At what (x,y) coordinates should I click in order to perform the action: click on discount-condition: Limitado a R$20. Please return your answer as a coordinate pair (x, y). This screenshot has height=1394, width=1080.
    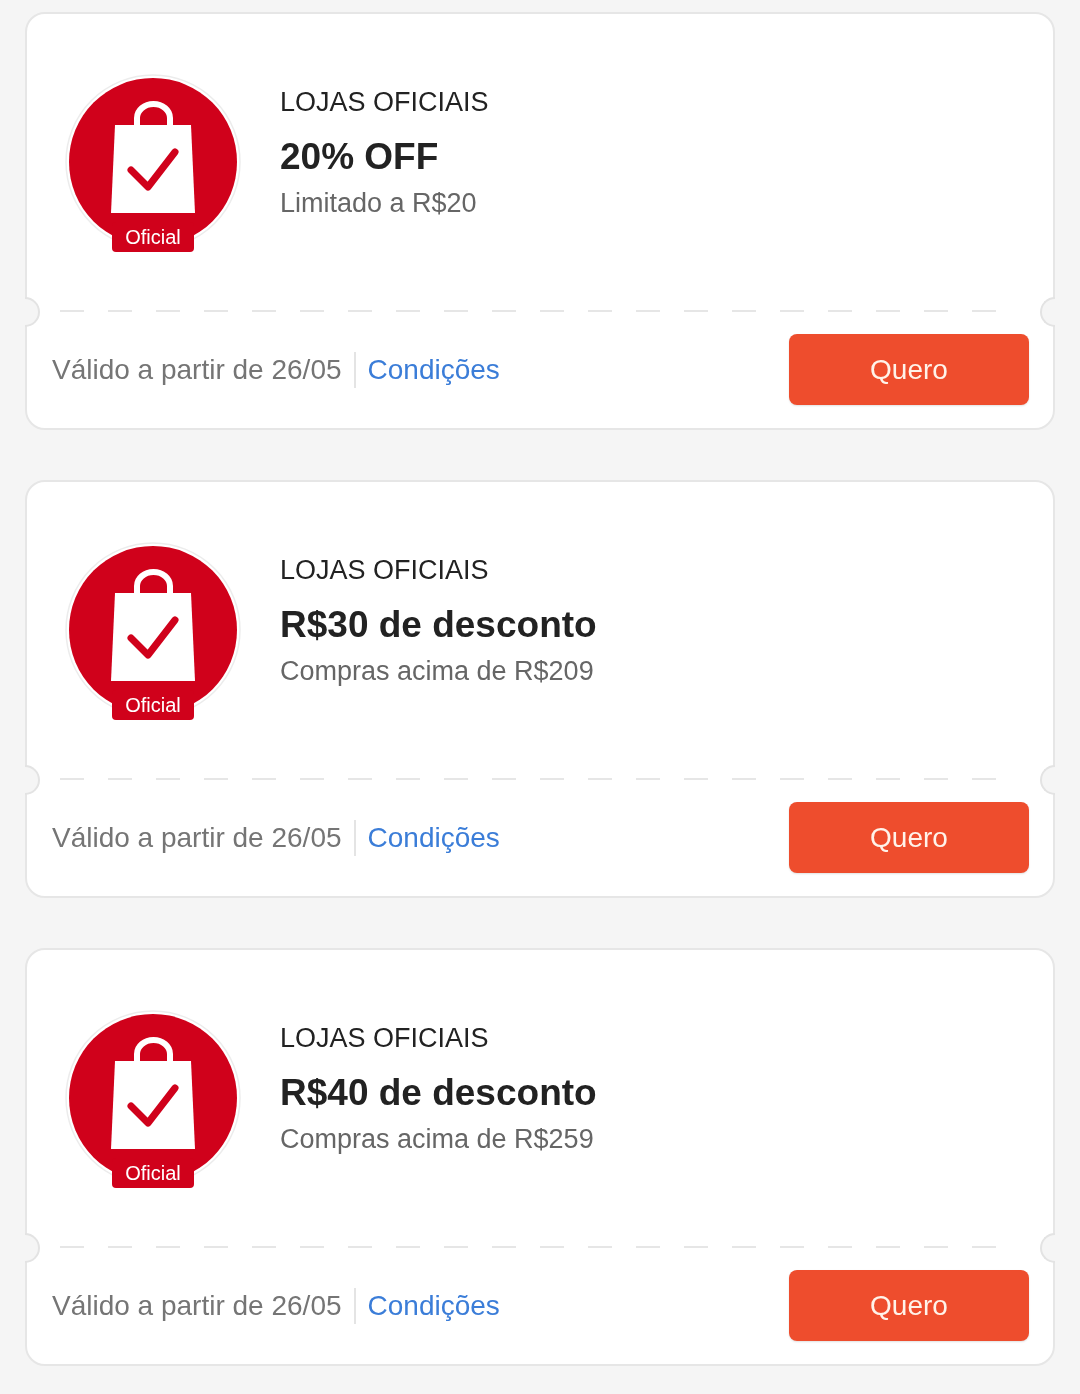
    Looking at the image, I should click on (378, 204).